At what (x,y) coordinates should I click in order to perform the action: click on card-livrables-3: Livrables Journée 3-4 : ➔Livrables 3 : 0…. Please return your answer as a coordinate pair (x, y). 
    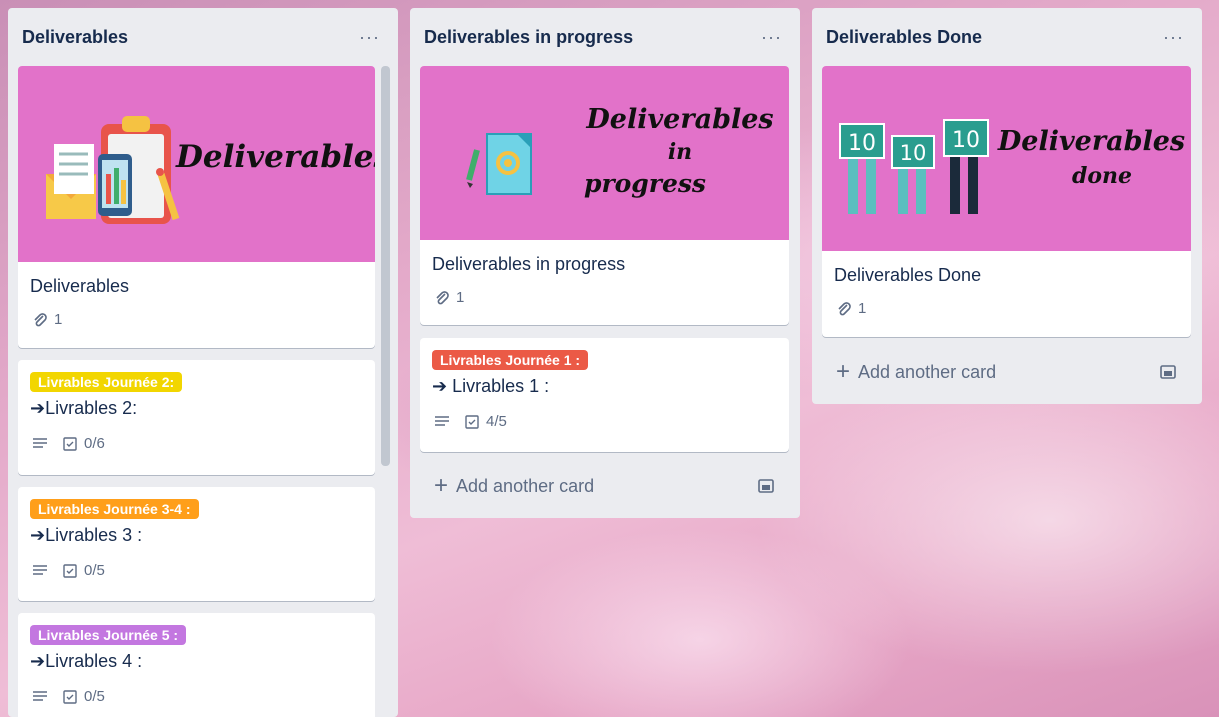
    Looking at the image, I should click on (196, 544).